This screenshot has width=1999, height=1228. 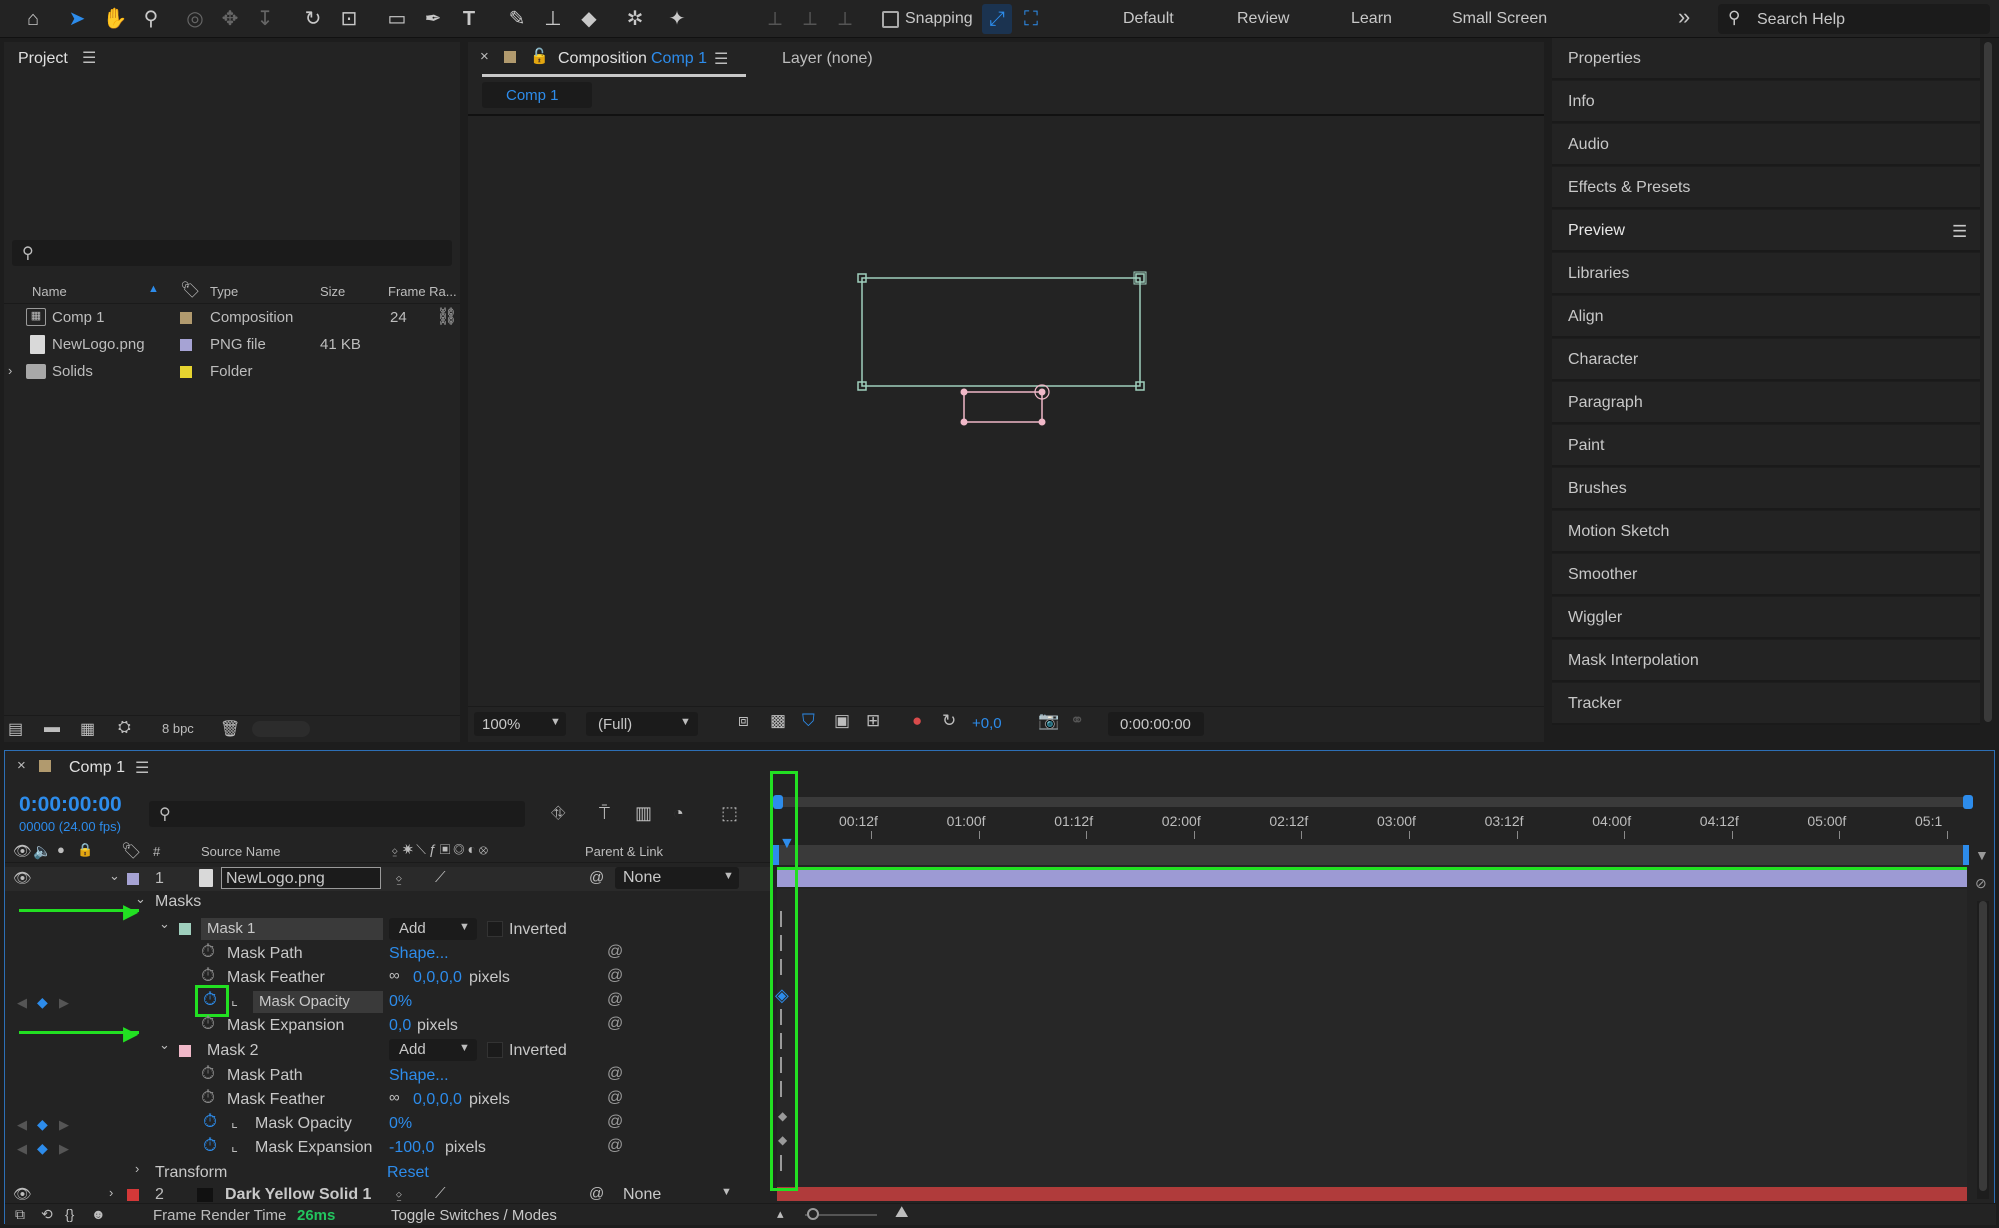 I want to click on viewer-timecode: 0:00:00:00, so click(x=1156, y=724).